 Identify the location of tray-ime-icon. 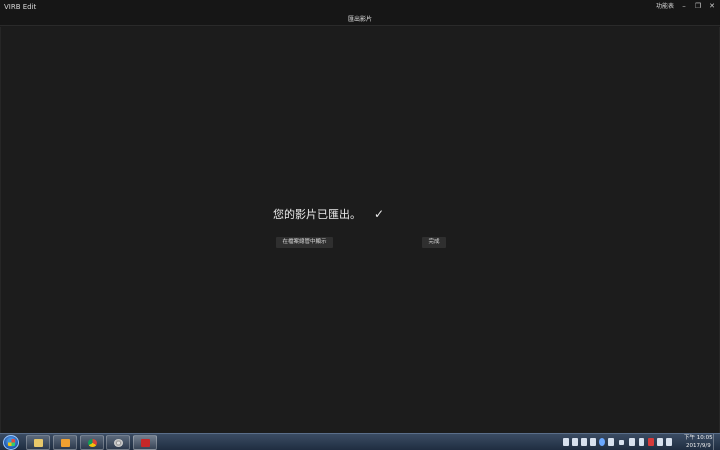
(575, 442).